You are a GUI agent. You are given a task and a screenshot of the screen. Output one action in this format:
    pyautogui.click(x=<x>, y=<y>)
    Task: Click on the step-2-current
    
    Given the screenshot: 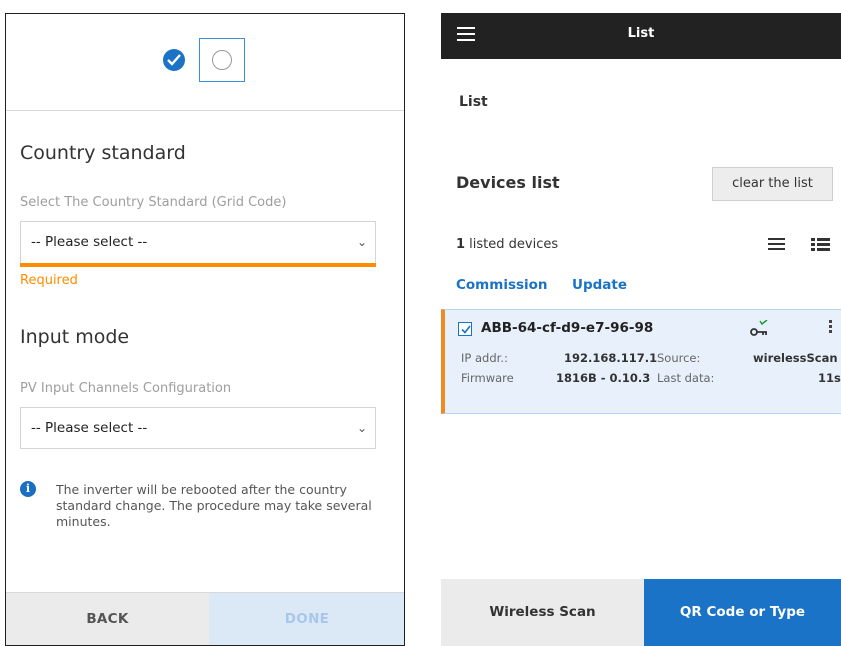 What is the action you would take?
    pyautogui.click(x=222, y=60)
    